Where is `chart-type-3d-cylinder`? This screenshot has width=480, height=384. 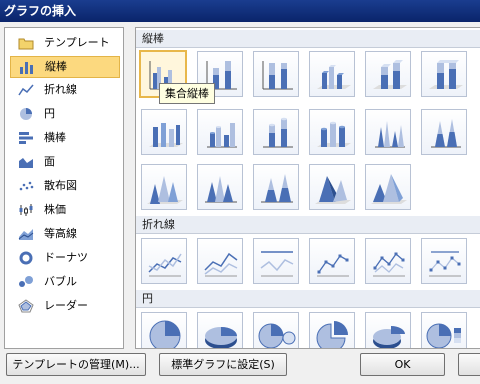 chart-type-3d-cylinder is located at coordinates (332, 132).